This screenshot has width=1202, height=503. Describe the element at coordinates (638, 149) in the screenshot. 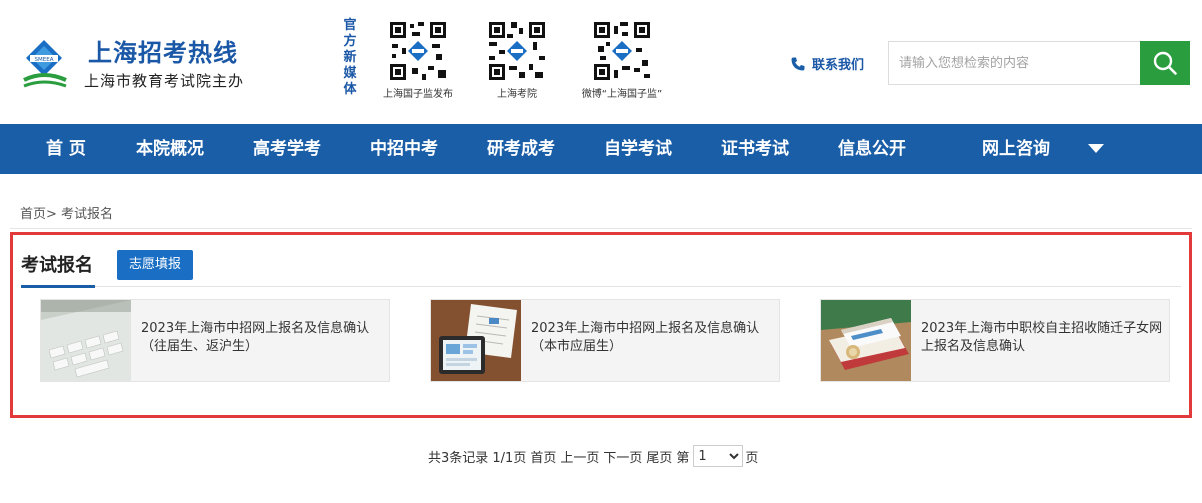

I see `nav-item-self-study: 自学考试` at that location.